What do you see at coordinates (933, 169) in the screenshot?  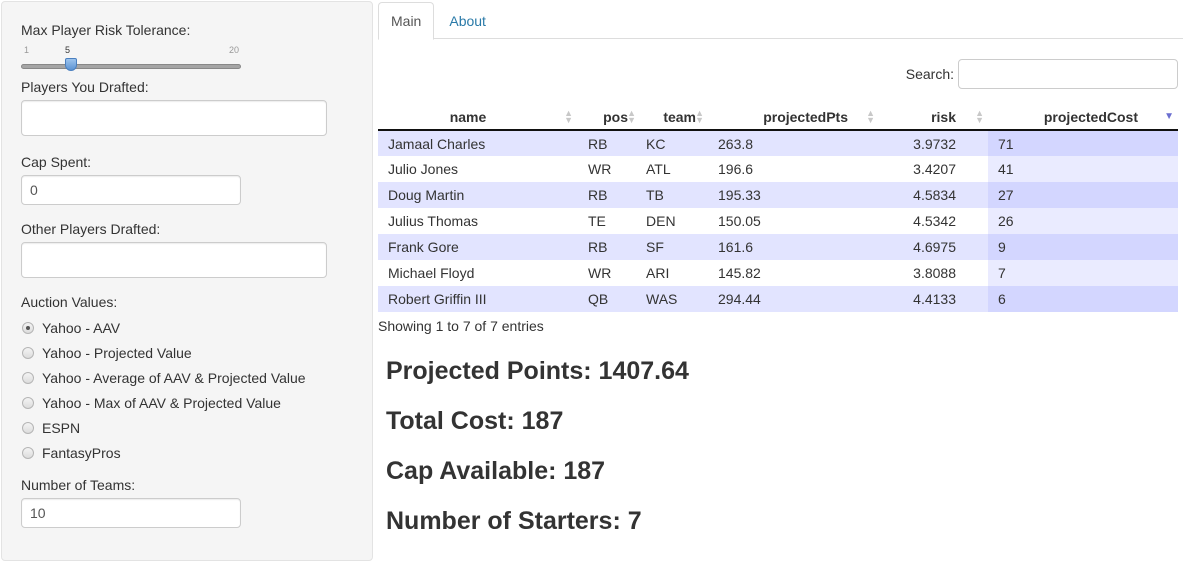 I see `cell-risk: 3.4207` at bounding box center [933, 169].